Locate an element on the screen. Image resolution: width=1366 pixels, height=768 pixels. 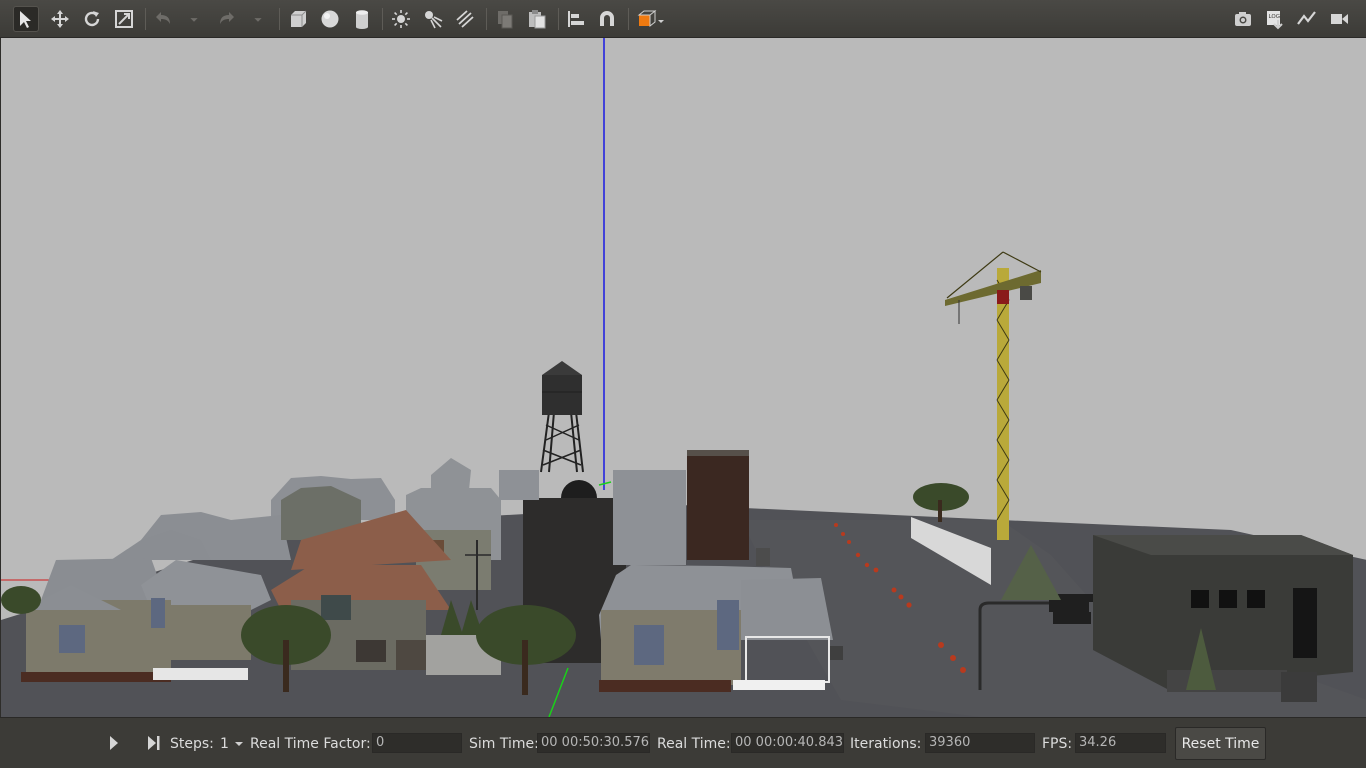
paste-icon is located at coordinates (537, 19).